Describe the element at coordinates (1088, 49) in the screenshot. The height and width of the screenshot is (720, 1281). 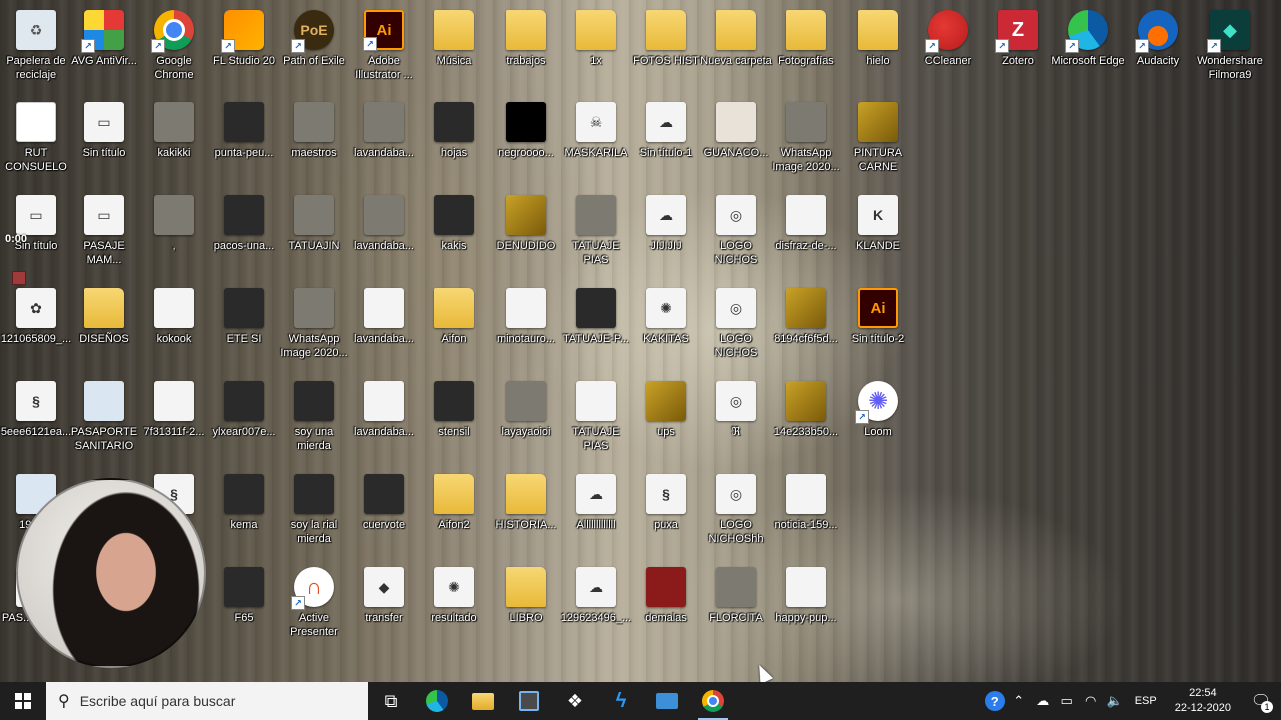
I see `desktop-icon: Microsoft Edge` at that location.